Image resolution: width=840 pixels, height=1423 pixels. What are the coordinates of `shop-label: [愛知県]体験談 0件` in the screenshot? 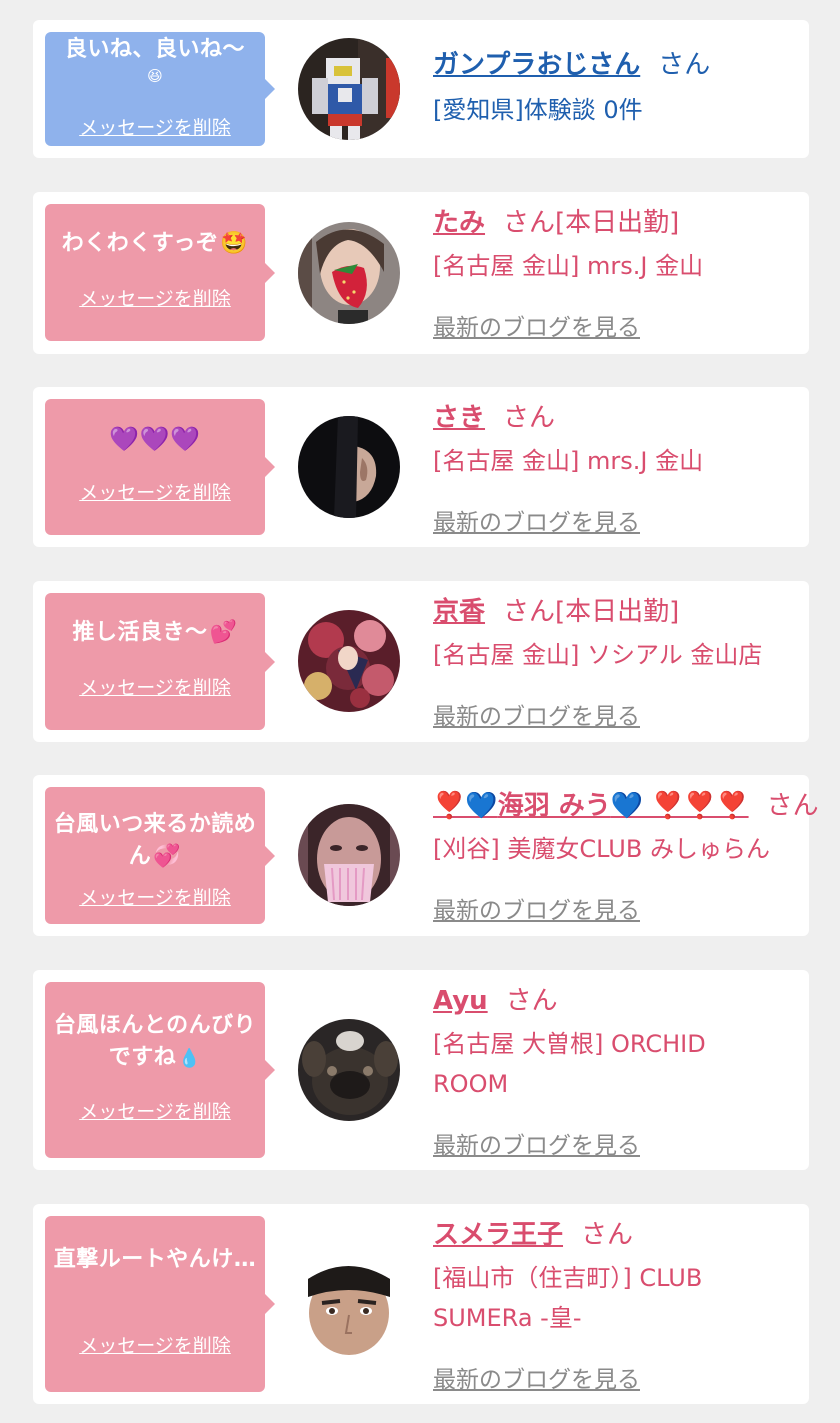 It's located at (538, 110).